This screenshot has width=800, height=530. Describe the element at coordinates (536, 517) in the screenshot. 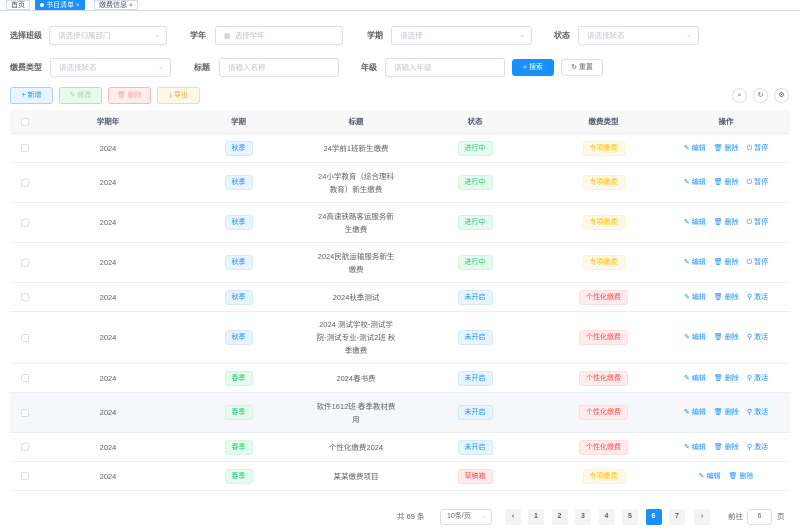

I see `page-button: 1` at that location.